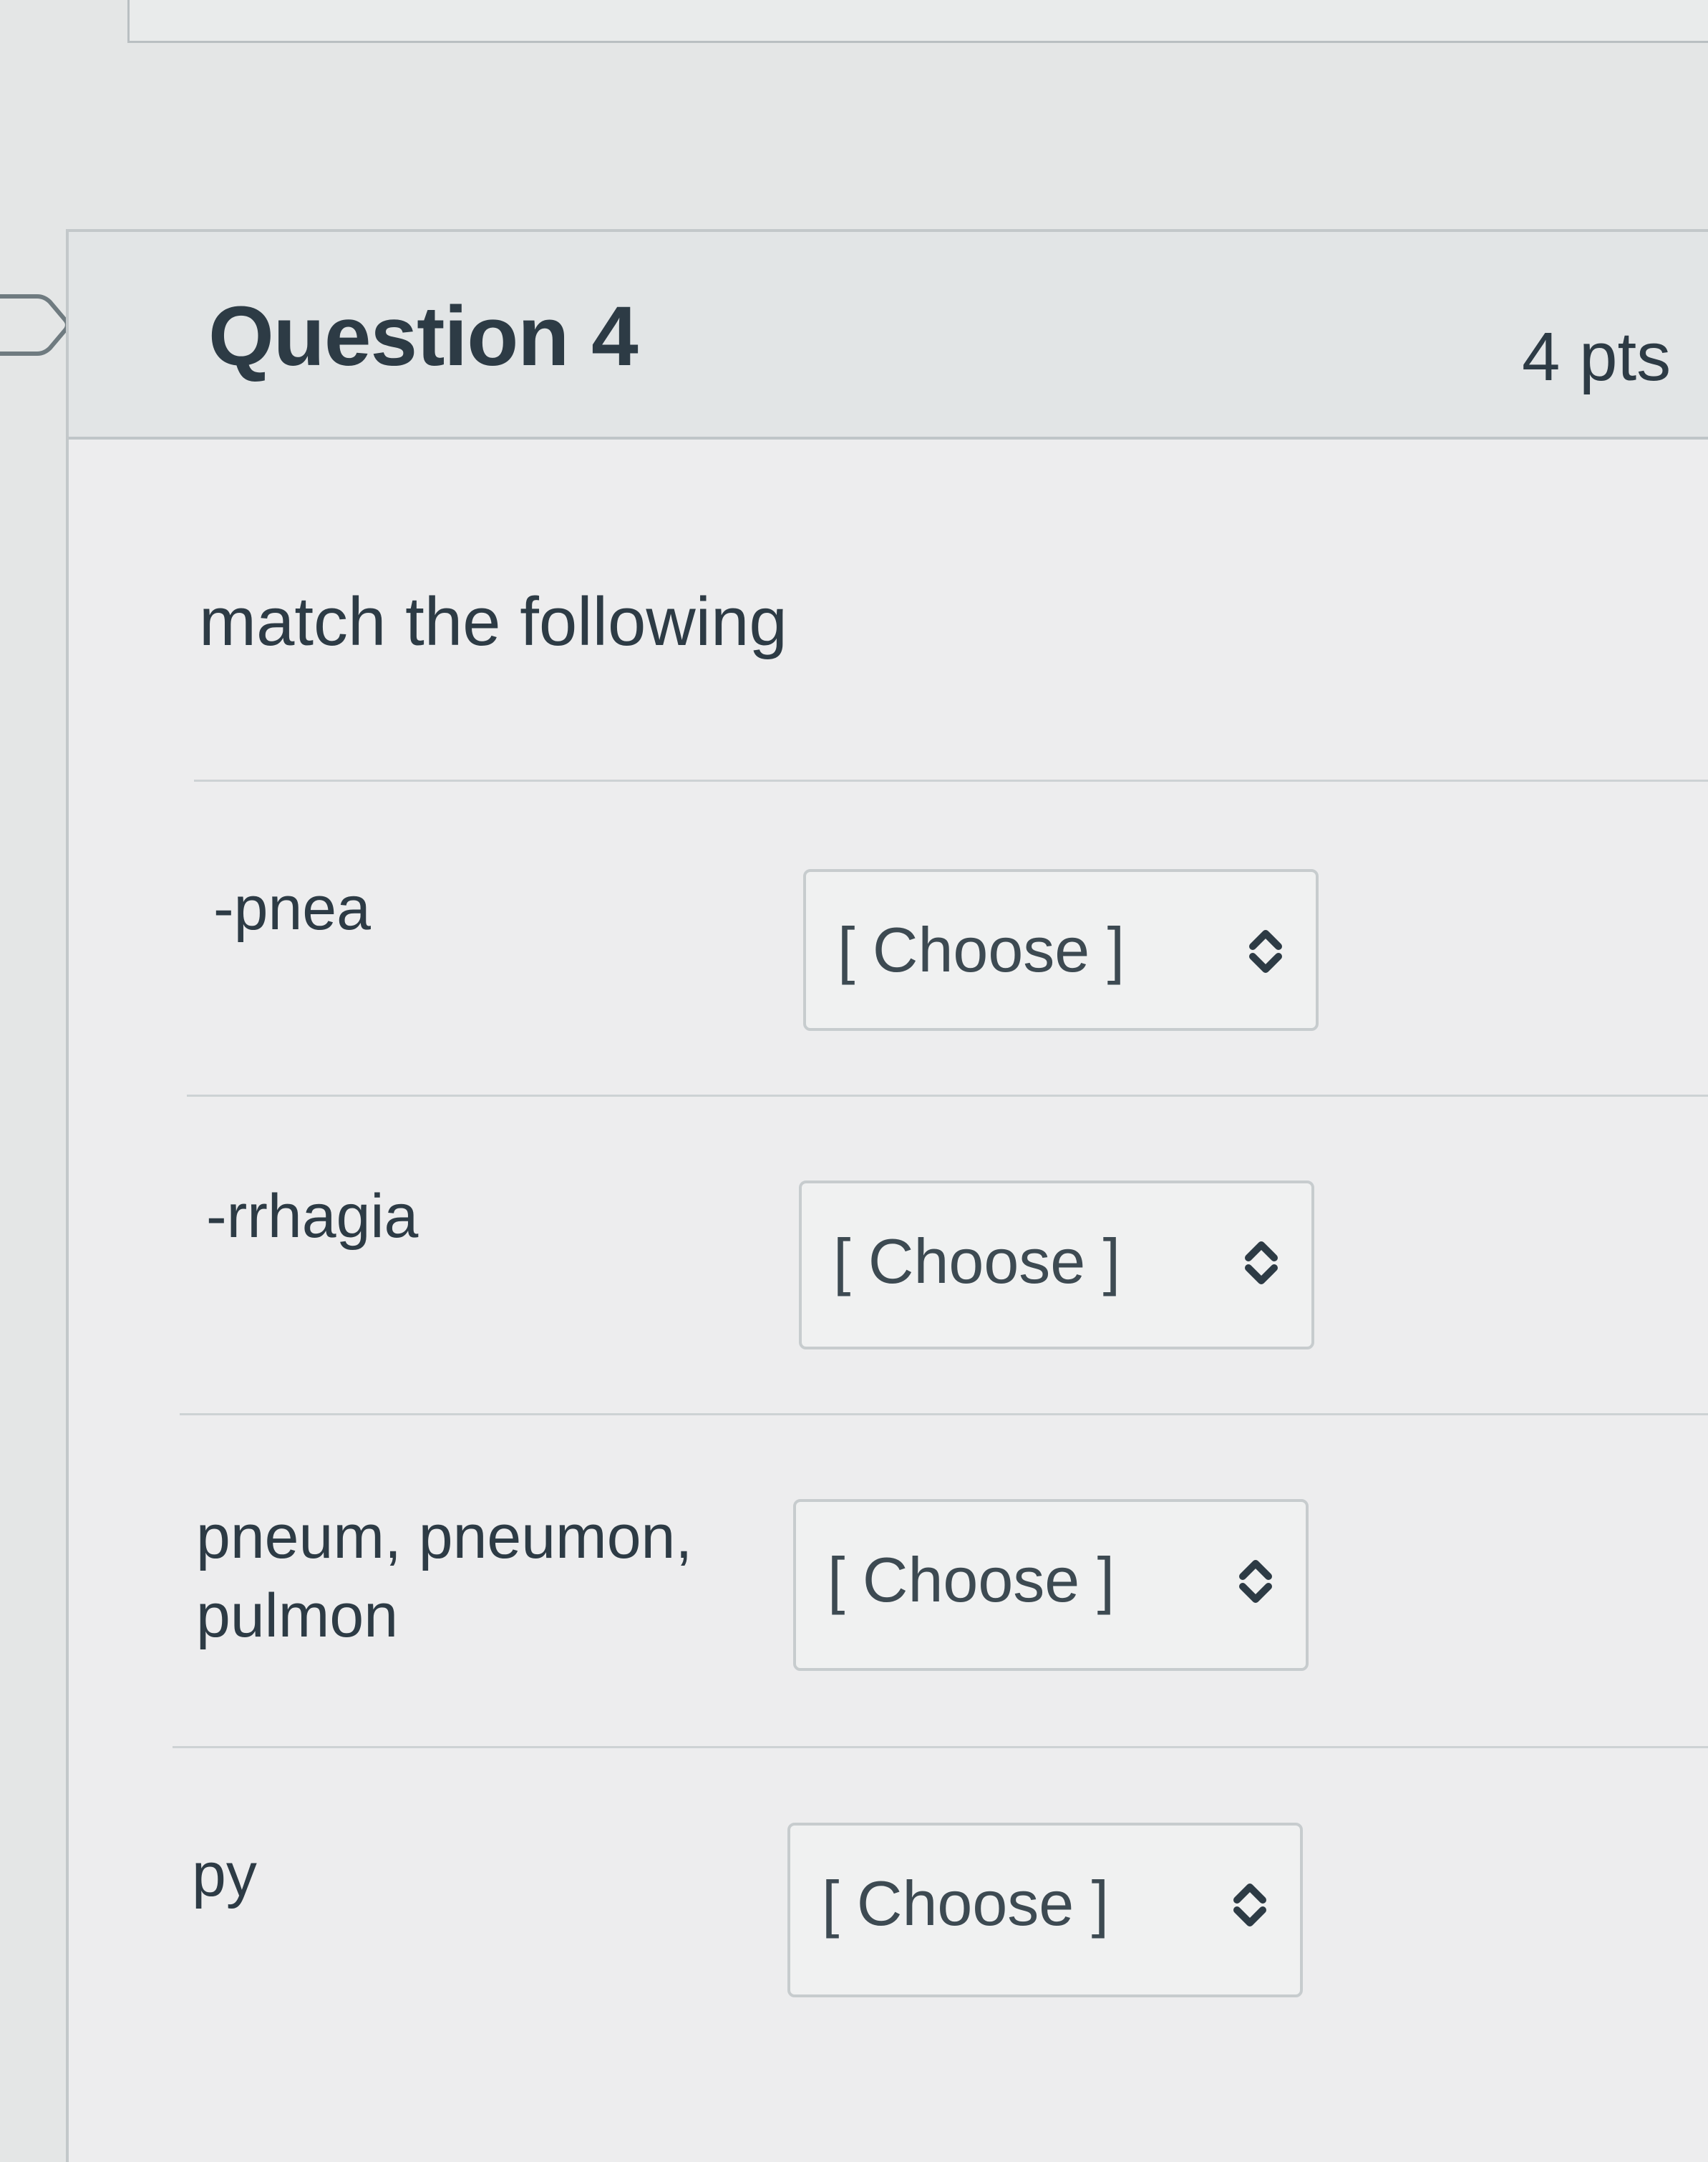 This screenshot has width=1708, height=2162. What do you see at coordinates (918, 22) in the screenshot?
I see `previous-question-card` at bounding box center [918, 22].